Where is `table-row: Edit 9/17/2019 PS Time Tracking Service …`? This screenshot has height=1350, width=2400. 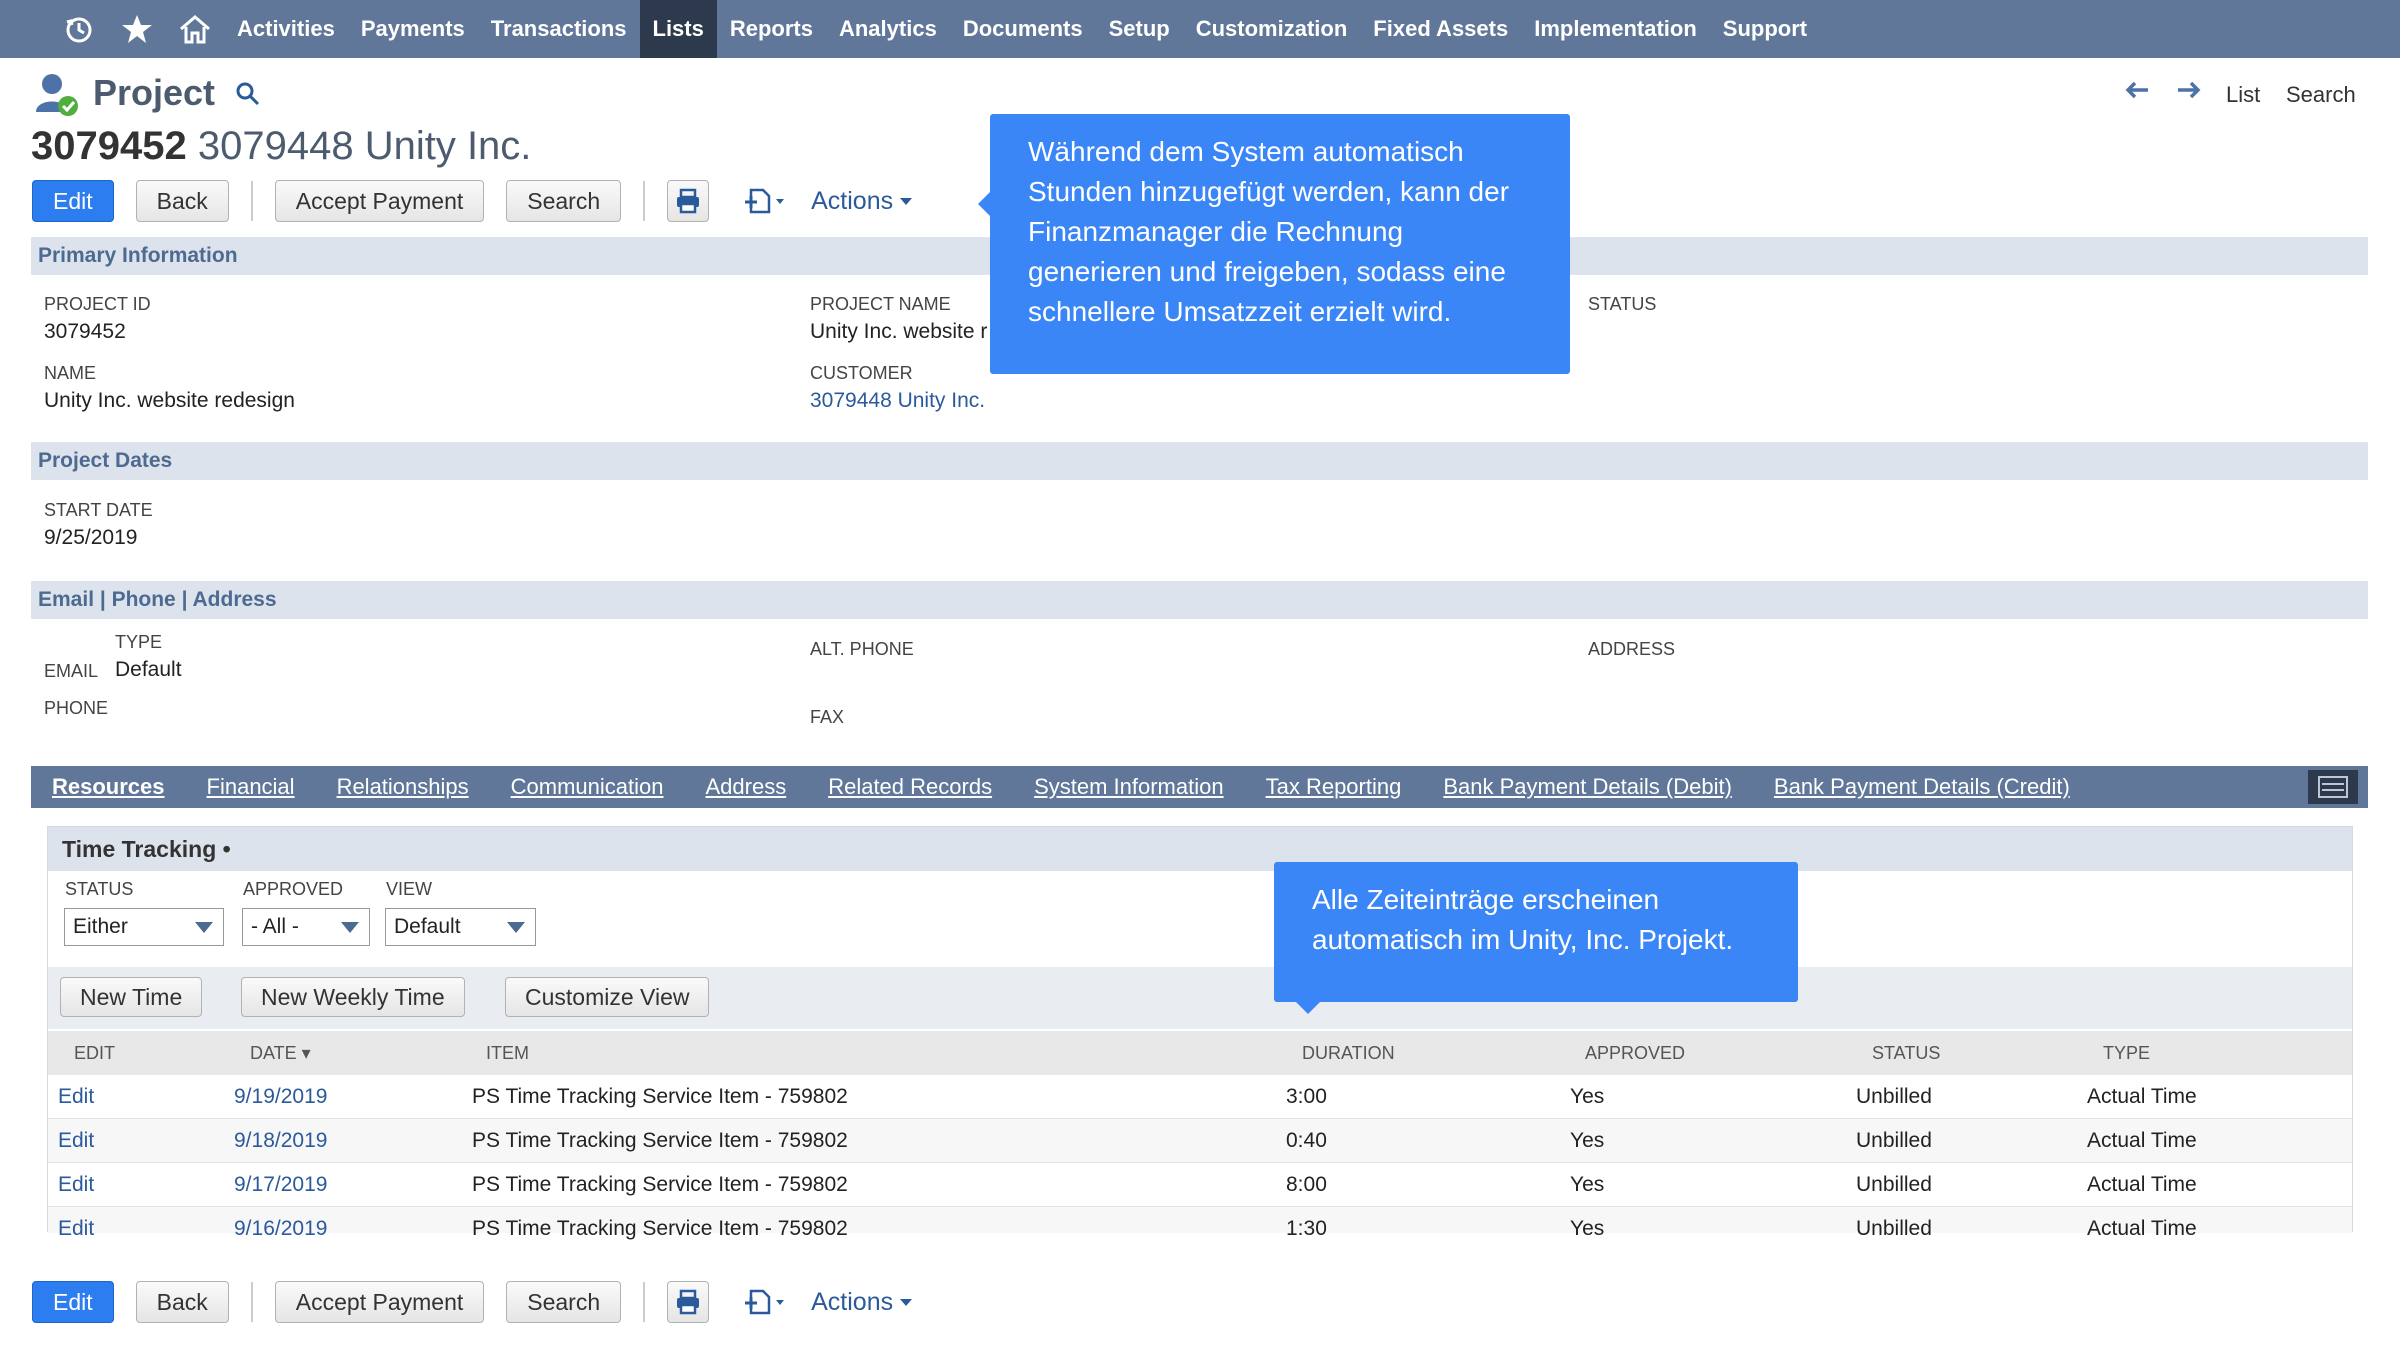 table-row: Edit 9/17/2019 PS Time Tracking Service … is located at coordinates (1200, 1185).